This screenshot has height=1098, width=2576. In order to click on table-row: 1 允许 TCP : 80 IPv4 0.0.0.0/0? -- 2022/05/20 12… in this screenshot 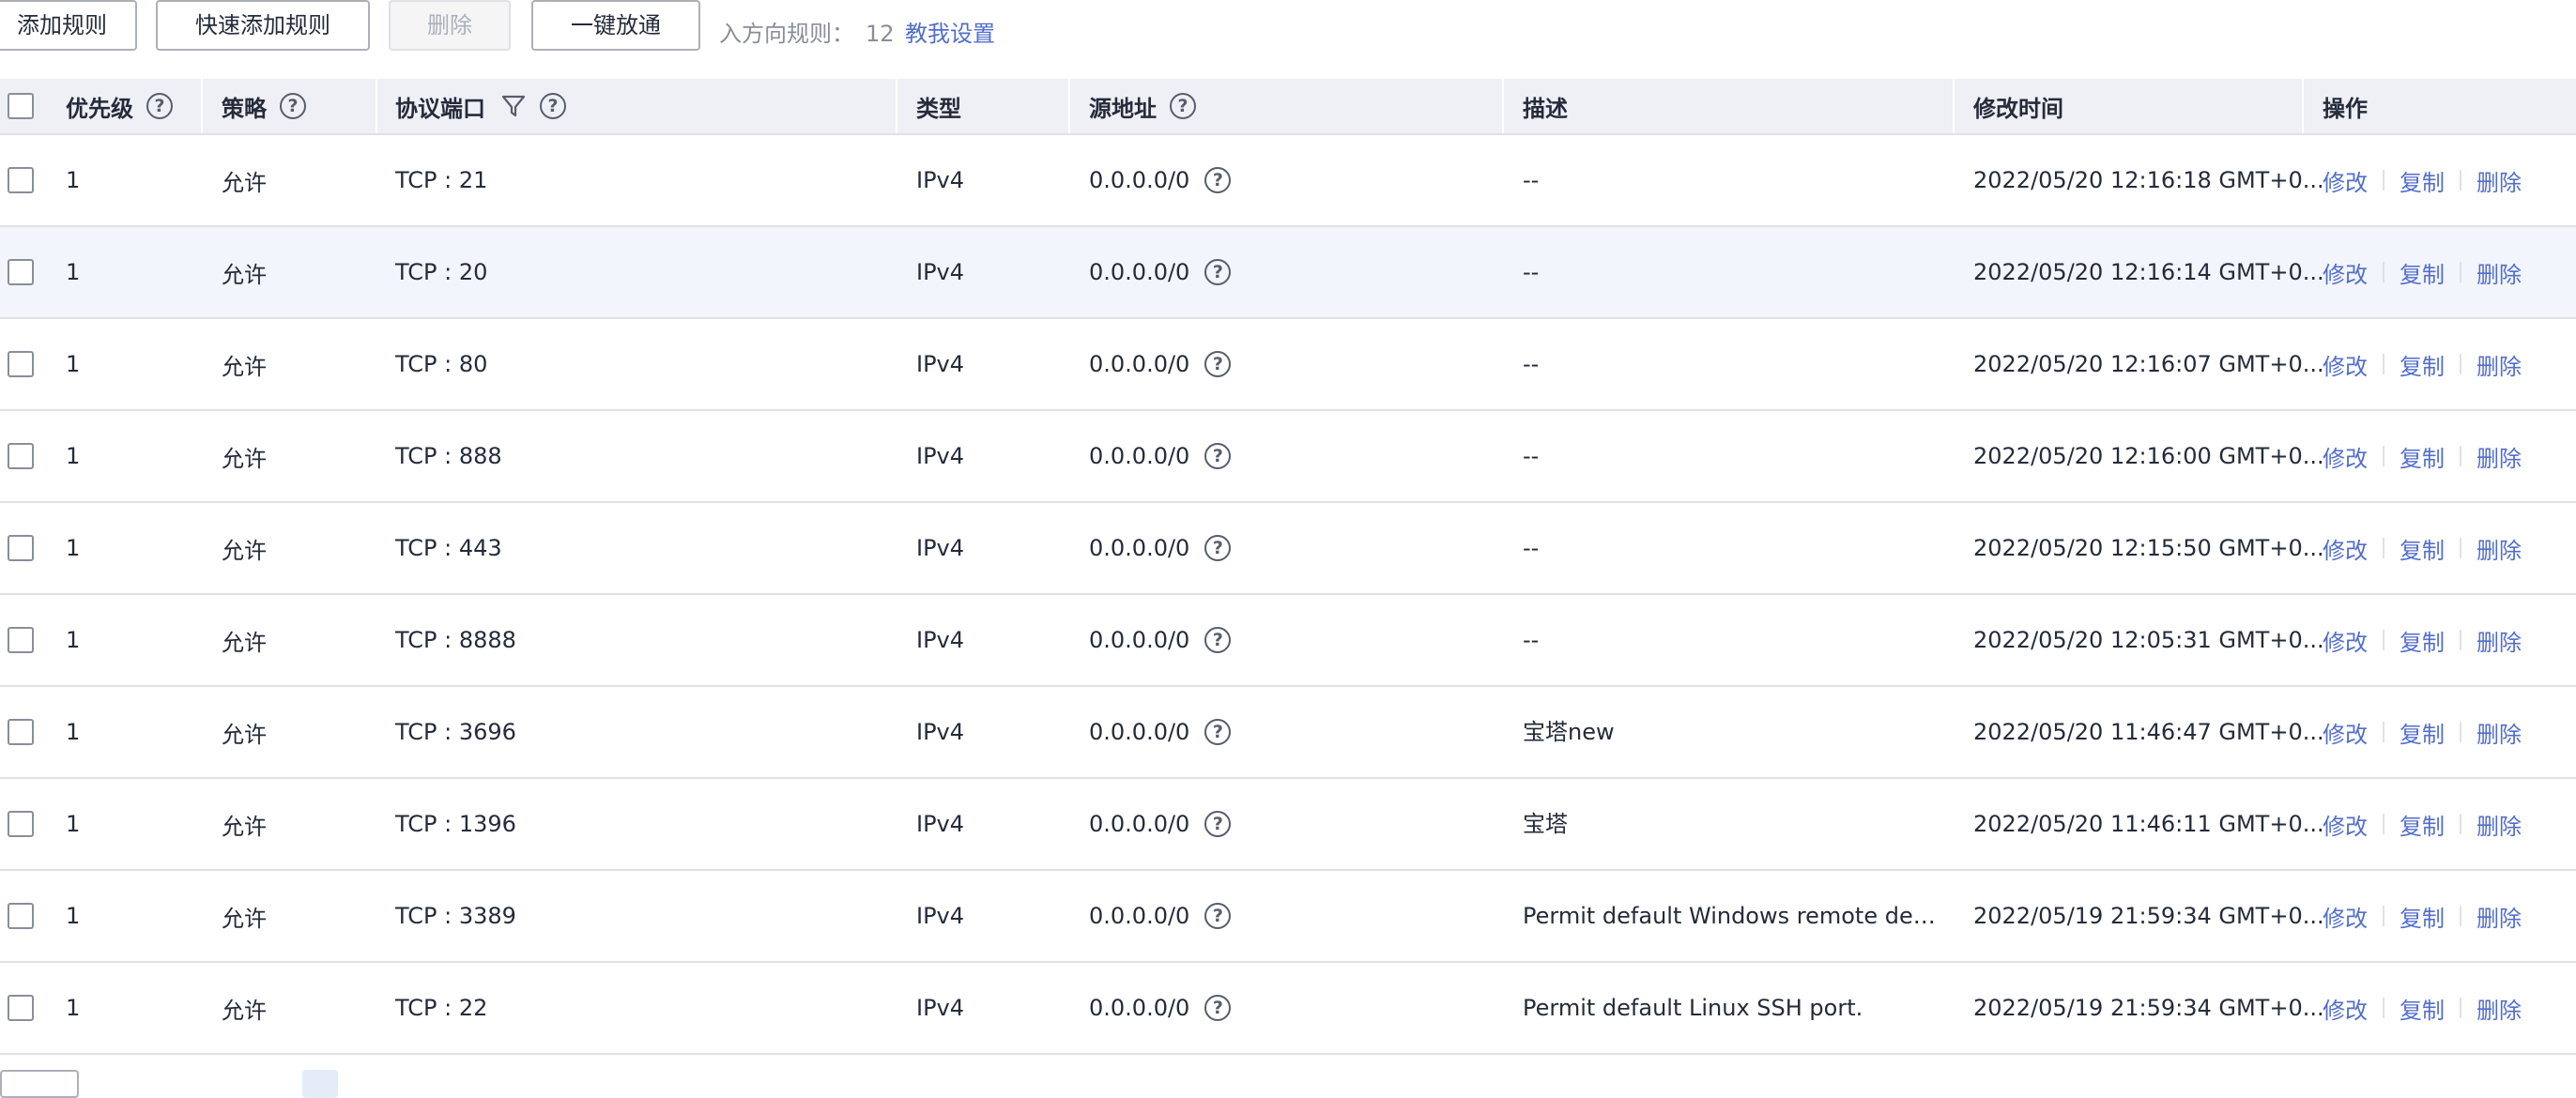, I will do `click(1288, 365)`.